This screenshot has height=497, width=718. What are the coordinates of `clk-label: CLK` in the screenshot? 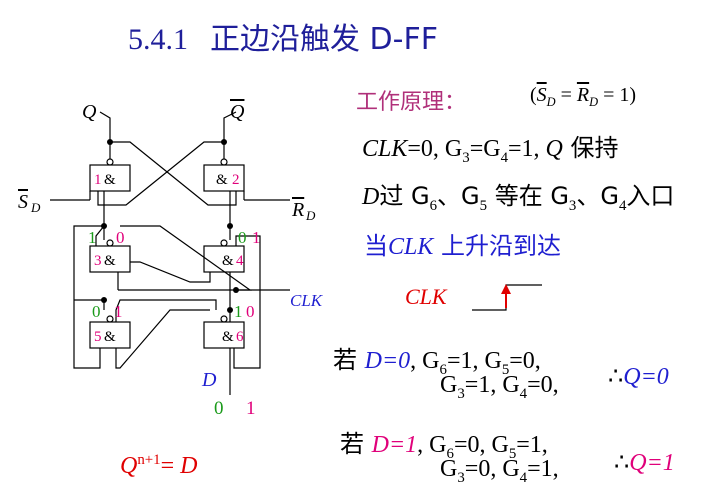 It's located at (307, 300).